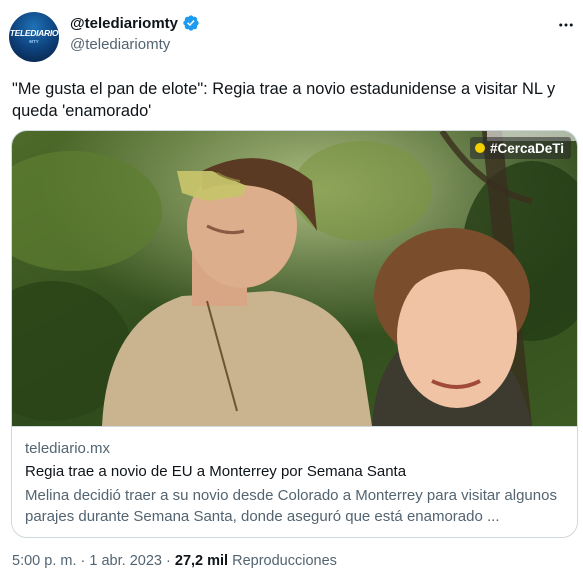 This screenshot has width=583, height=574. Describe the element at coordinates (125, 561) in the screenshot. I see `tweet-date: 1 abr. 2023` at that location.